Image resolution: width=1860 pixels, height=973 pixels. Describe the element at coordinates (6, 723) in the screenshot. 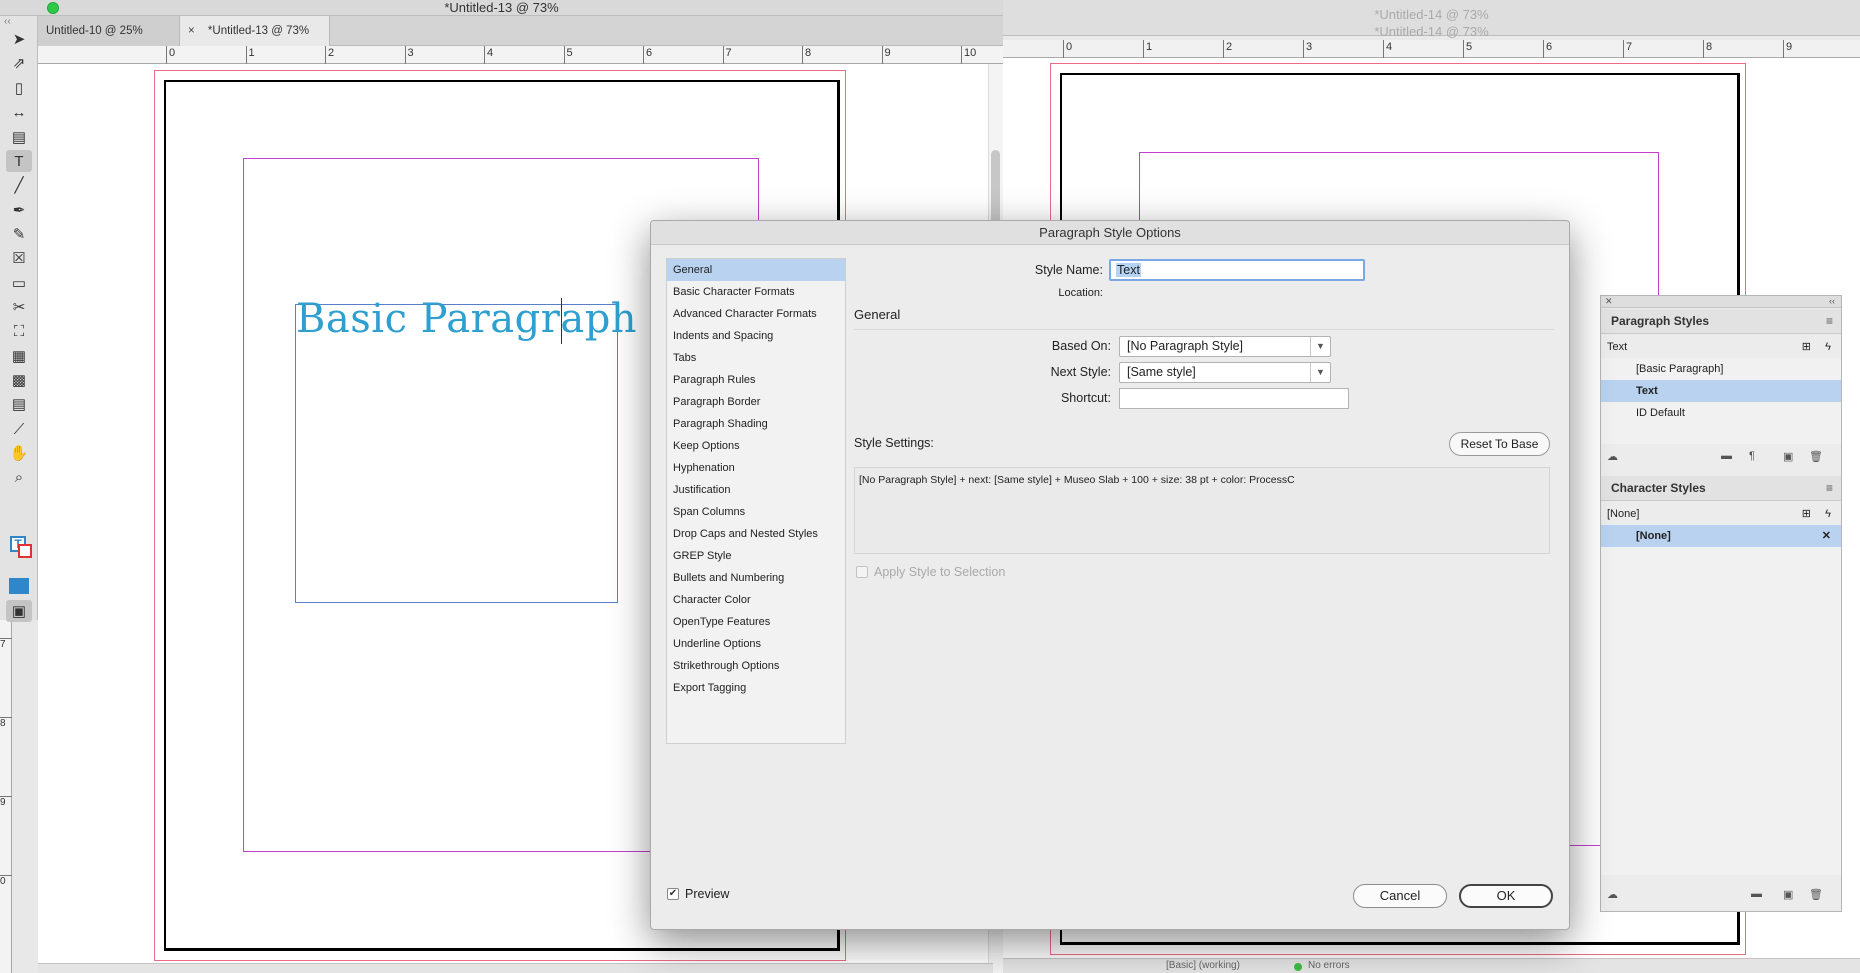

I see `ruler-tick: 8` at that location.